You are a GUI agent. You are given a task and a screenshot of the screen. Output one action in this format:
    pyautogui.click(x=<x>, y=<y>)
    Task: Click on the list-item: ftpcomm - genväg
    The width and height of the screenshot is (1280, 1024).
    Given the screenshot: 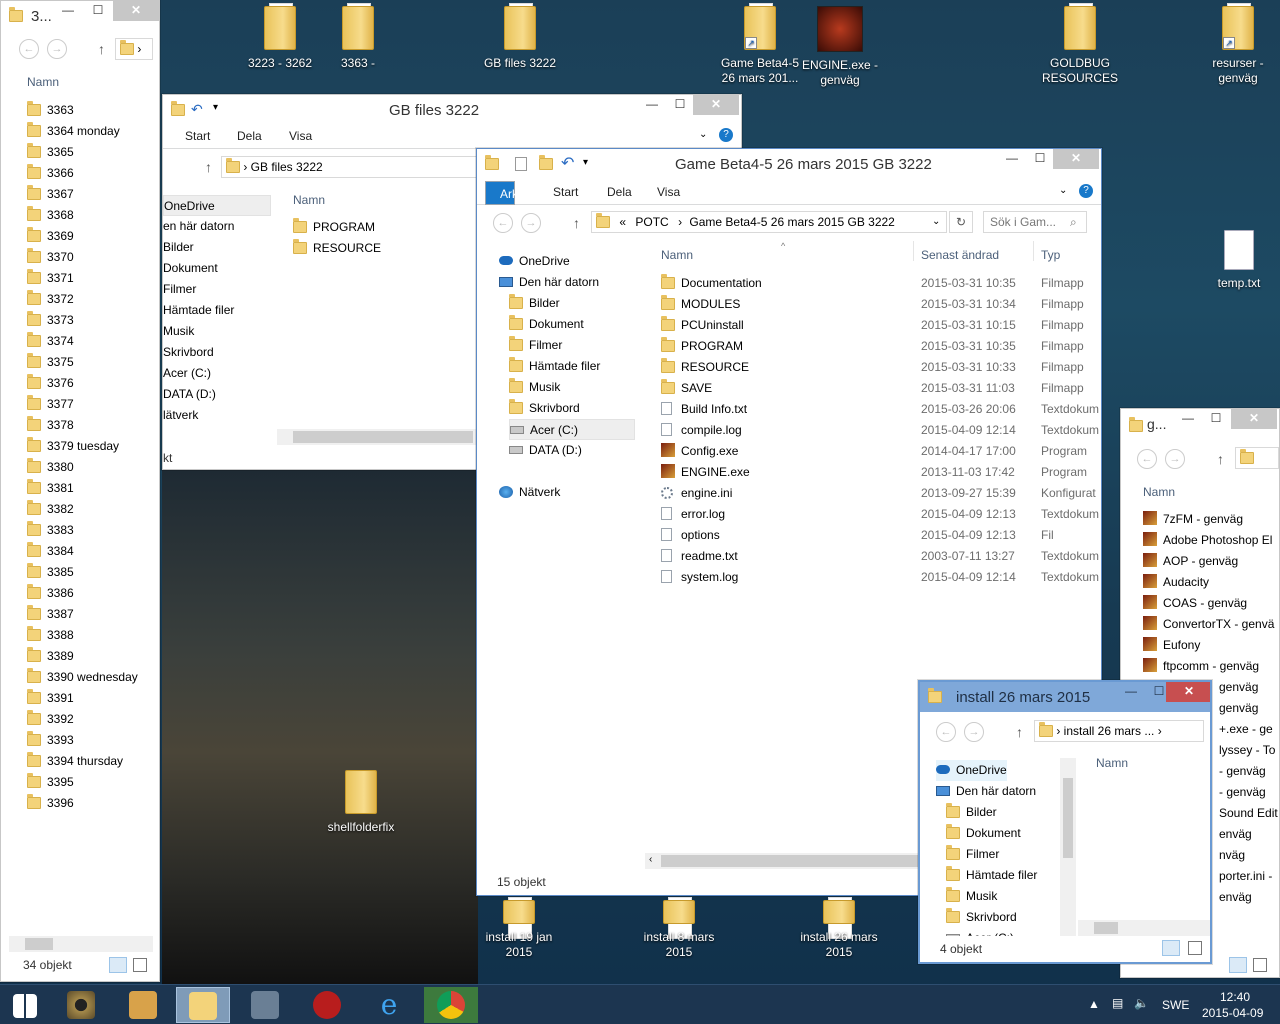 What is the action you would take?
    pyautogui.click(x=1201, y=666)
    